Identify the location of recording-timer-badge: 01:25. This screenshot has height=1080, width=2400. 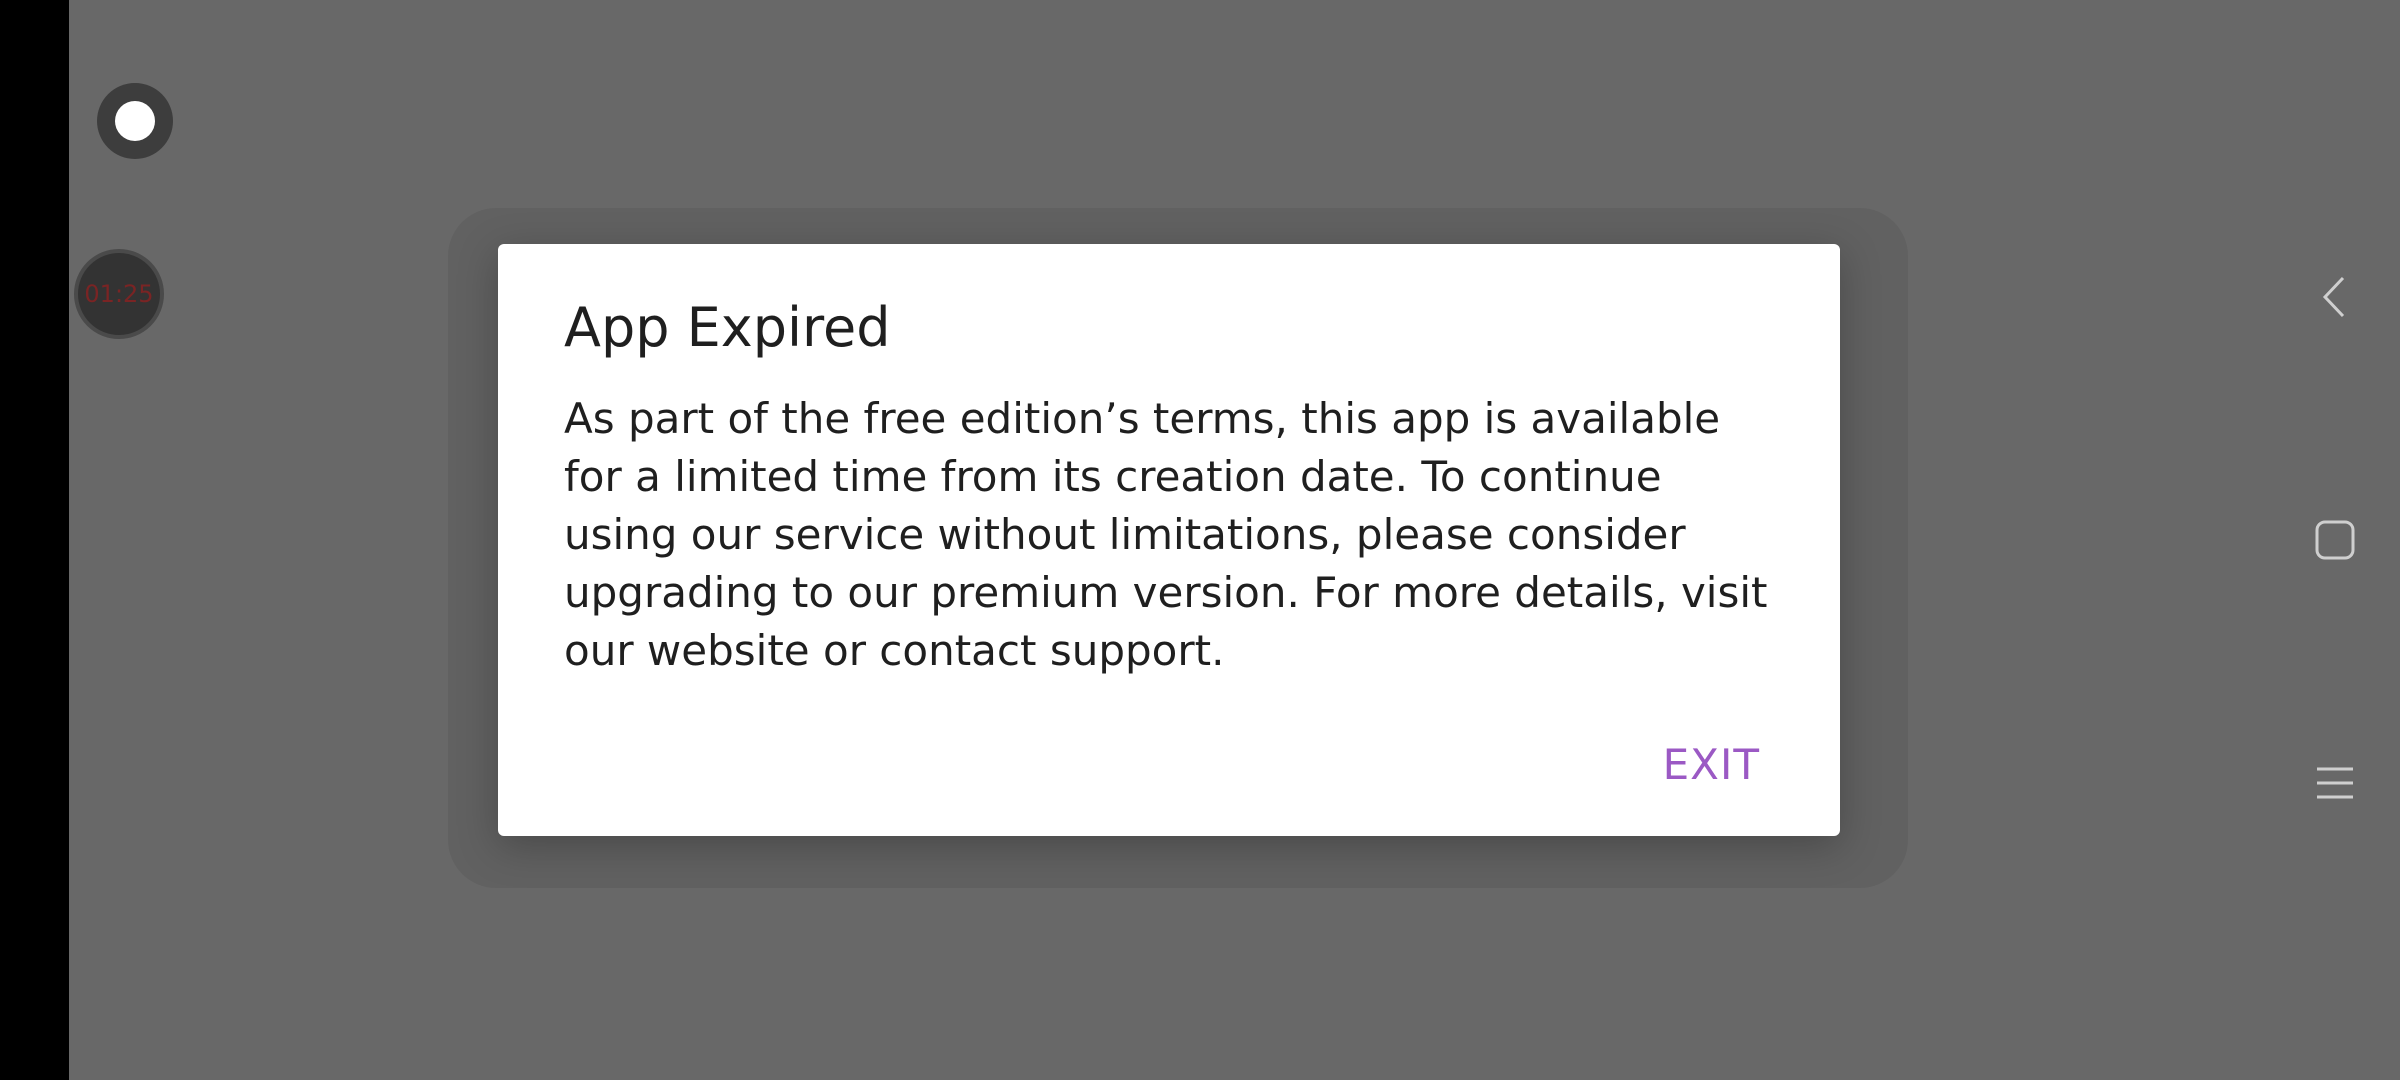
(119, 294).